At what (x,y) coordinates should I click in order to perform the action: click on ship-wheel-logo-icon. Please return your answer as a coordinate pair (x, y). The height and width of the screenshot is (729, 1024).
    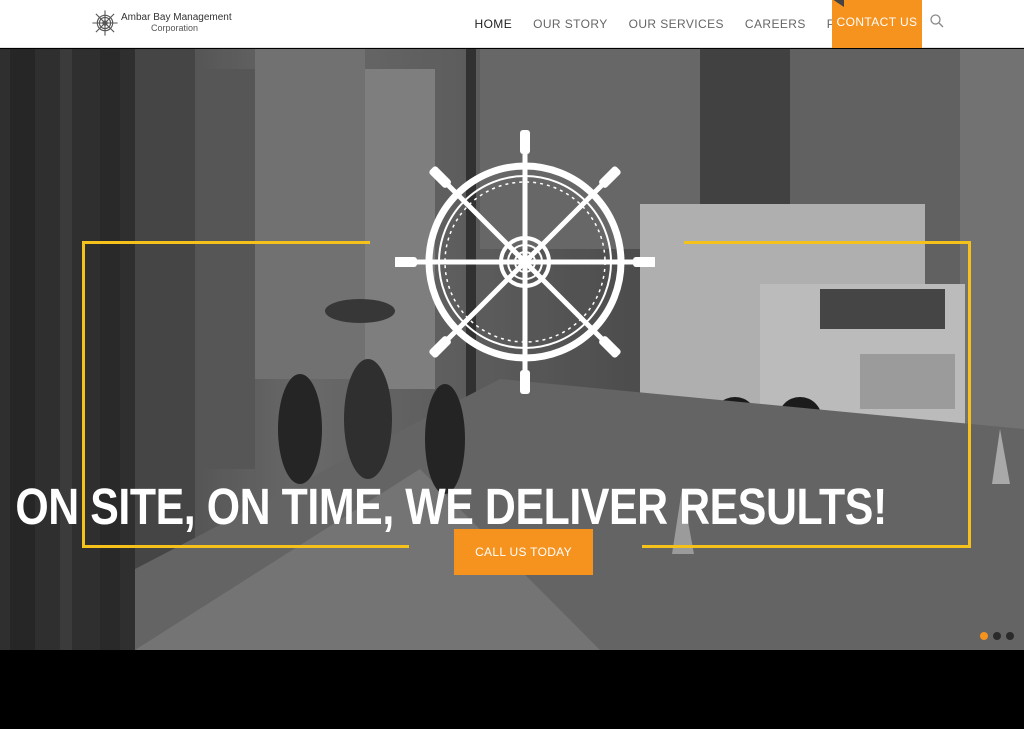
    Looking at the image, I should click on (105, 23).